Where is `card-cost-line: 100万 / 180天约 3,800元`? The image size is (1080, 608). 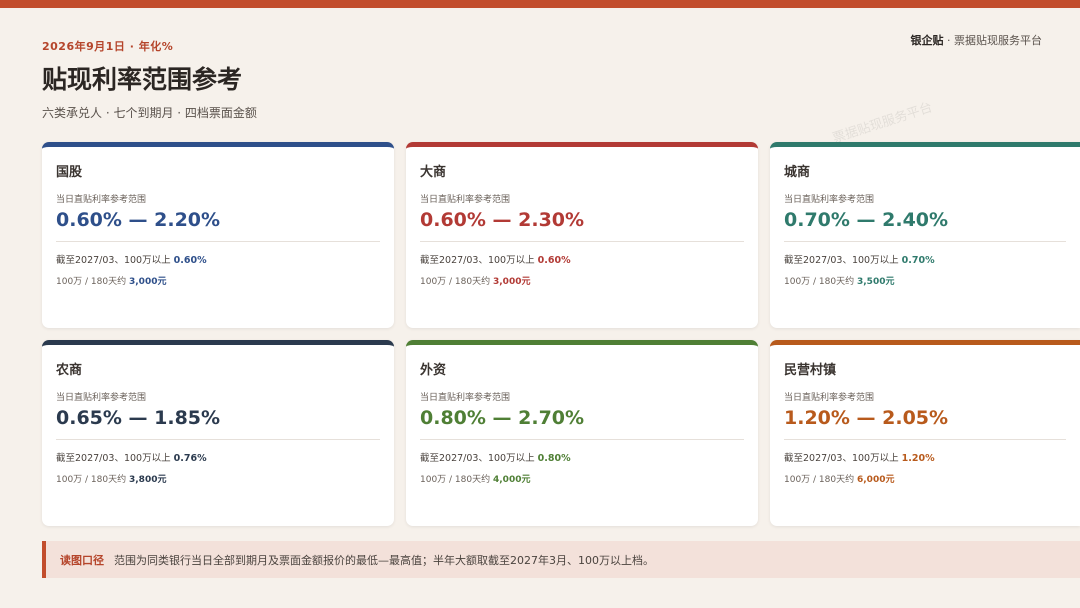 card-cost-line: 100万 / 180天约 3,800元 is located at coordinates (218, 478).